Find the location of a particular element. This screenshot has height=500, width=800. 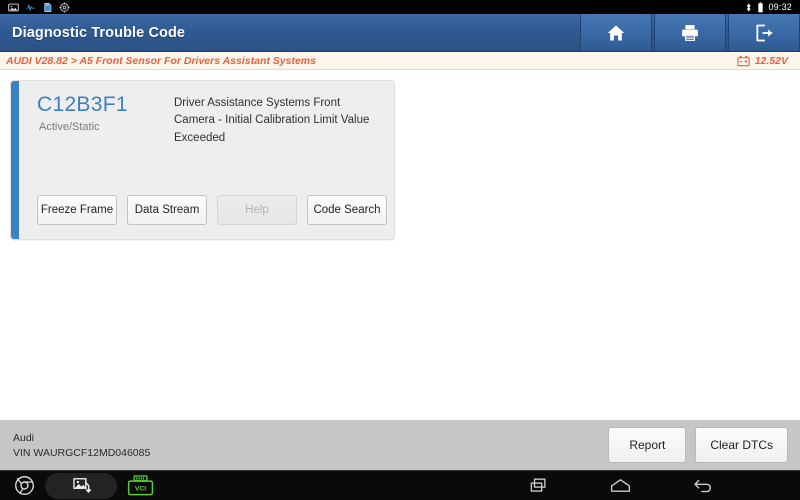

back-button is located at coordinates (703, 485).